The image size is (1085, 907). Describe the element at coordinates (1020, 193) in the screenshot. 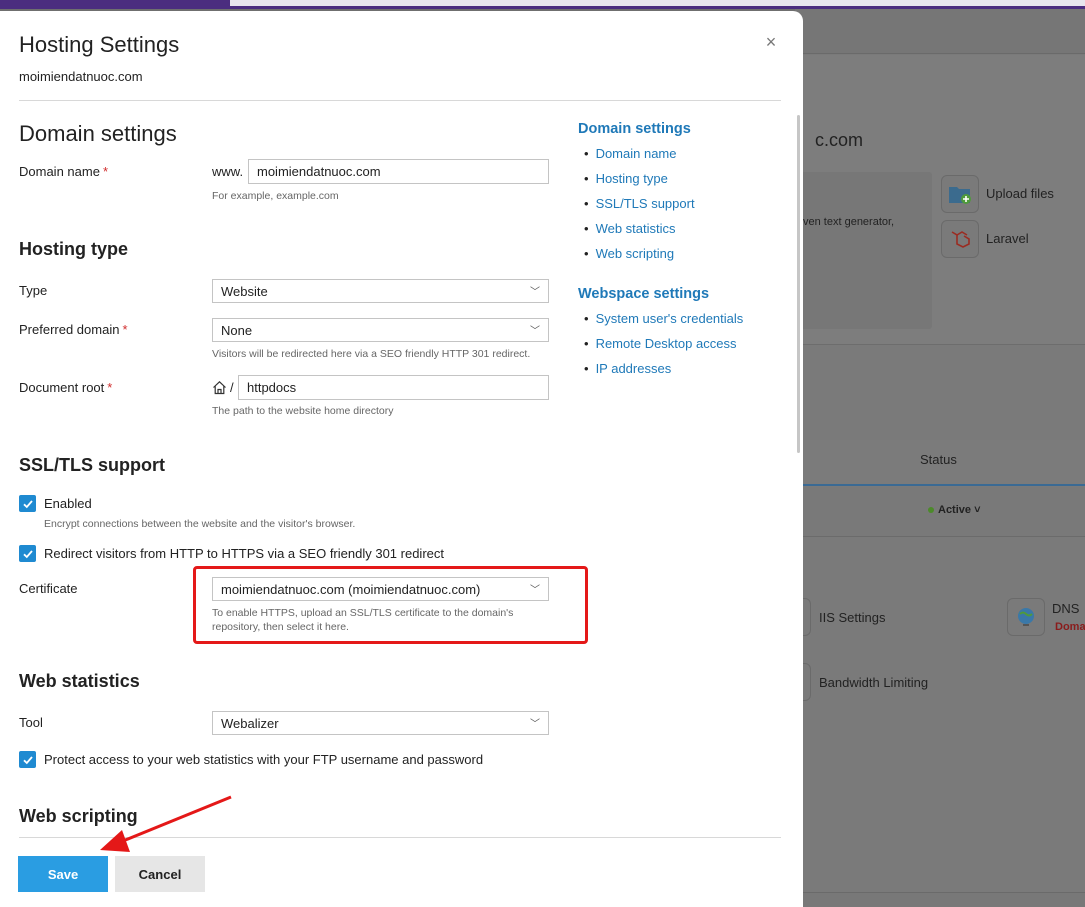

I see `upload-files-link: Upload files` at that location.